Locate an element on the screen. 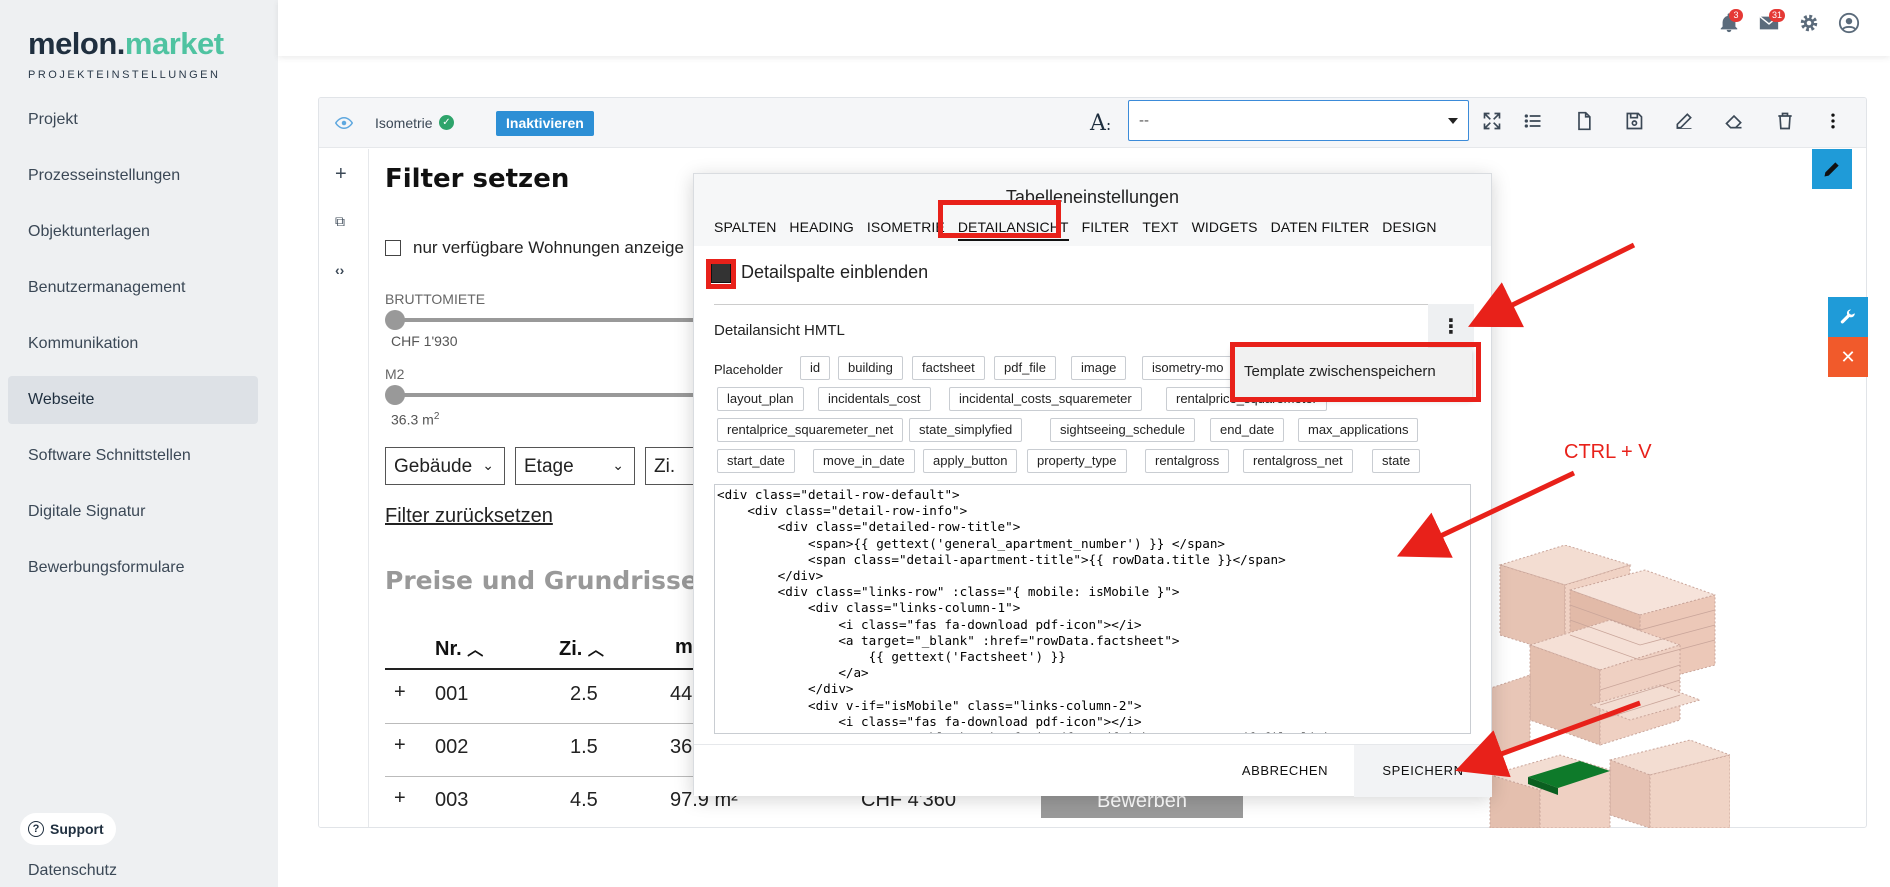 Image resolution: width=1890 pixels, height=887 pixels. column-header-nr: Nr. ︿ is located at coordinates (459, 648).